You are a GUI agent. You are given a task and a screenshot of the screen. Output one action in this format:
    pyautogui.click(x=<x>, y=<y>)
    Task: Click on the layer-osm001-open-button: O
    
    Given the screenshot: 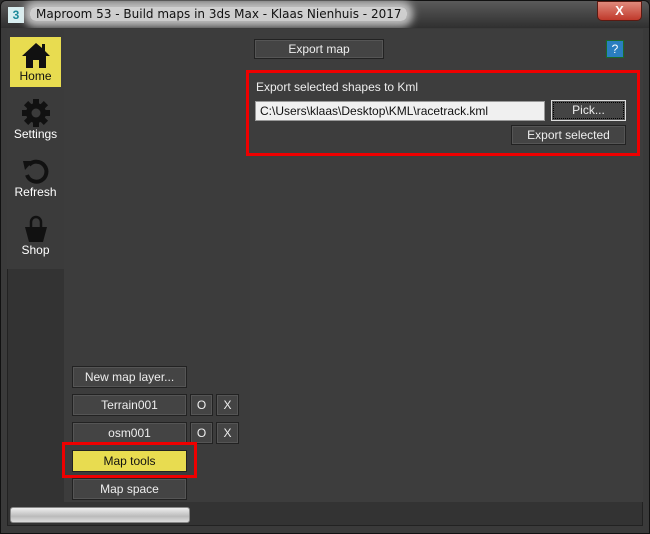 What is the action you would take?
    pyautogui.click(x=201, y=433)
    